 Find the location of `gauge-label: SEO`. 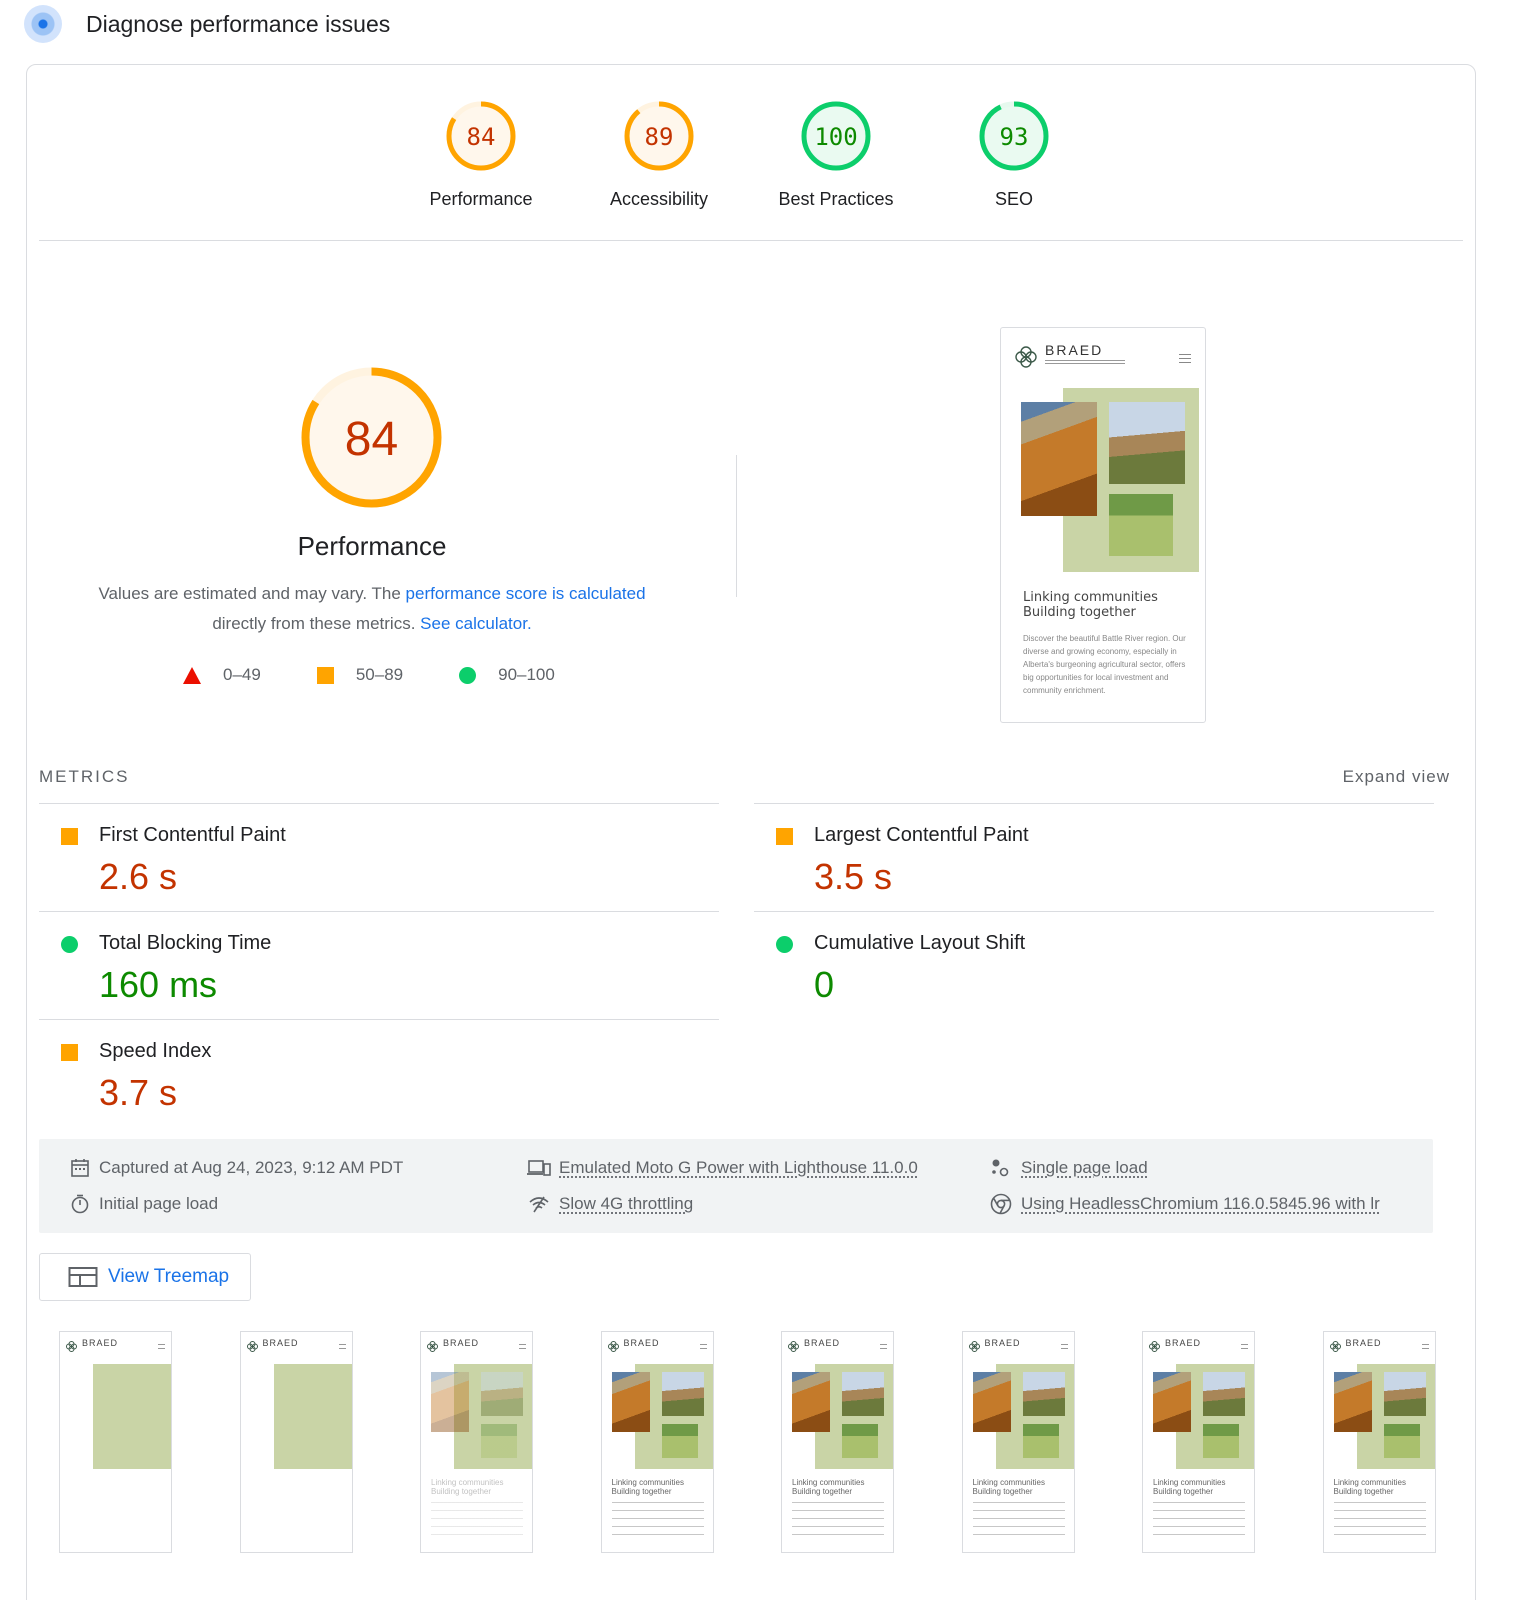

gauge-label: SEO is located at coordinates (1013, 199).